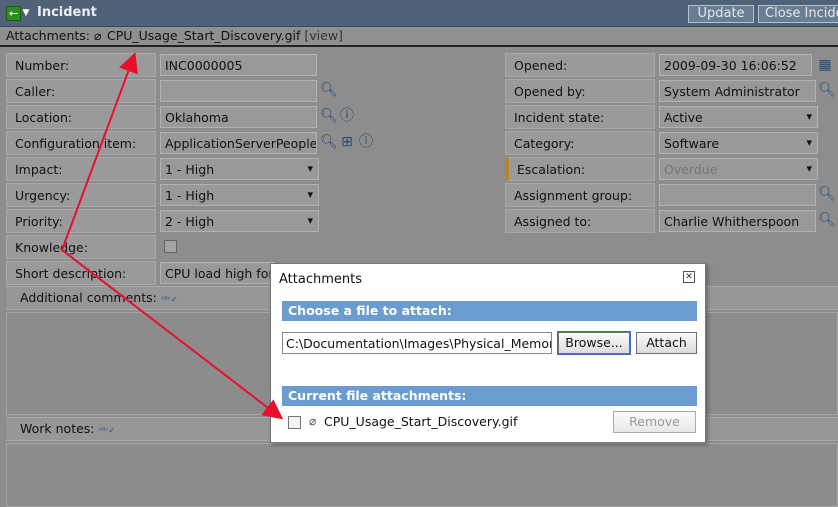 Image resolution: width=838 pixels, height=507 pixels. Describe the element at coordinates (580, 91) in the screenshot. I see `opened-by-label: Opened by:` at that location.